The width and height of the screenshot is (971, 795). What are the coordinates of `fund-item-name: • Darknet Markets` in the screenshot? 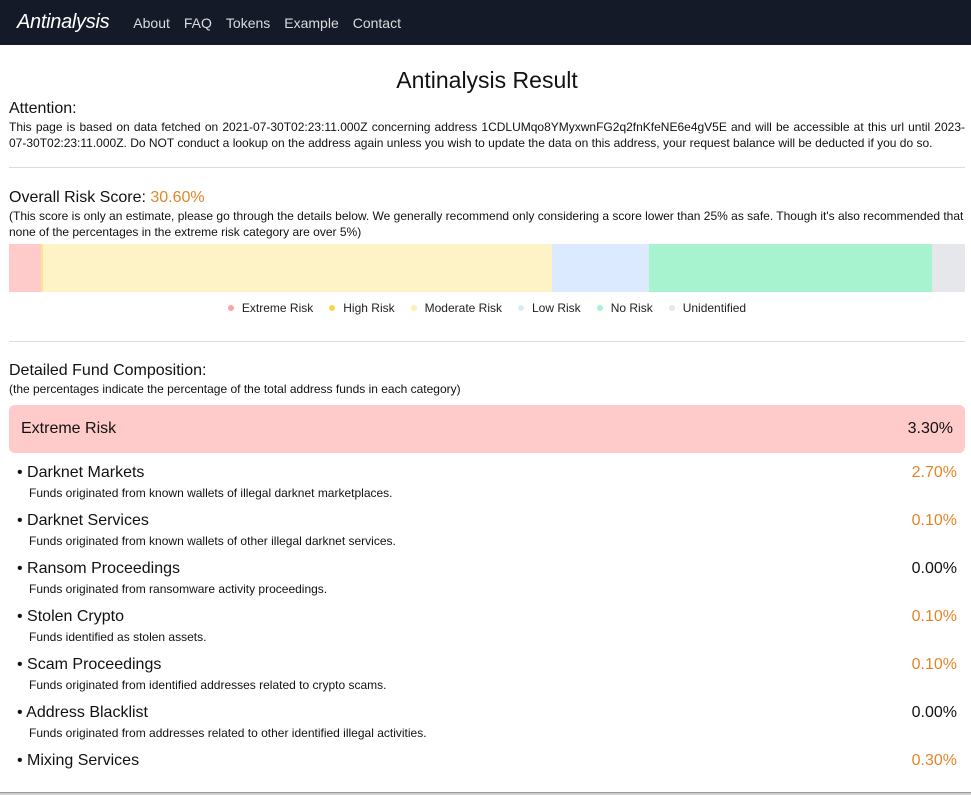 It's located at (80, 473).